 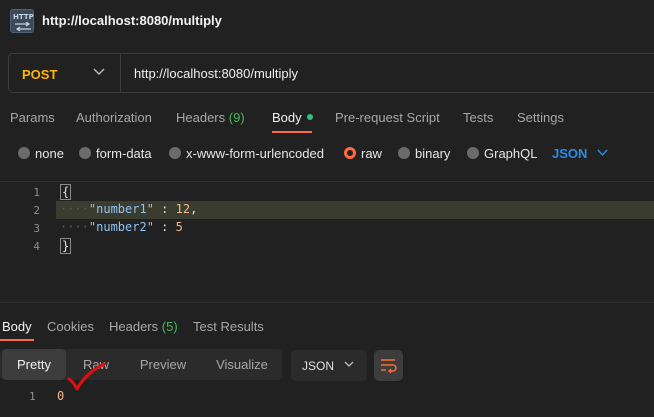 What do you see at coordinates (61, 396) in the screenshot?
I see `response-value: 0` at bounding box center [61, 396].